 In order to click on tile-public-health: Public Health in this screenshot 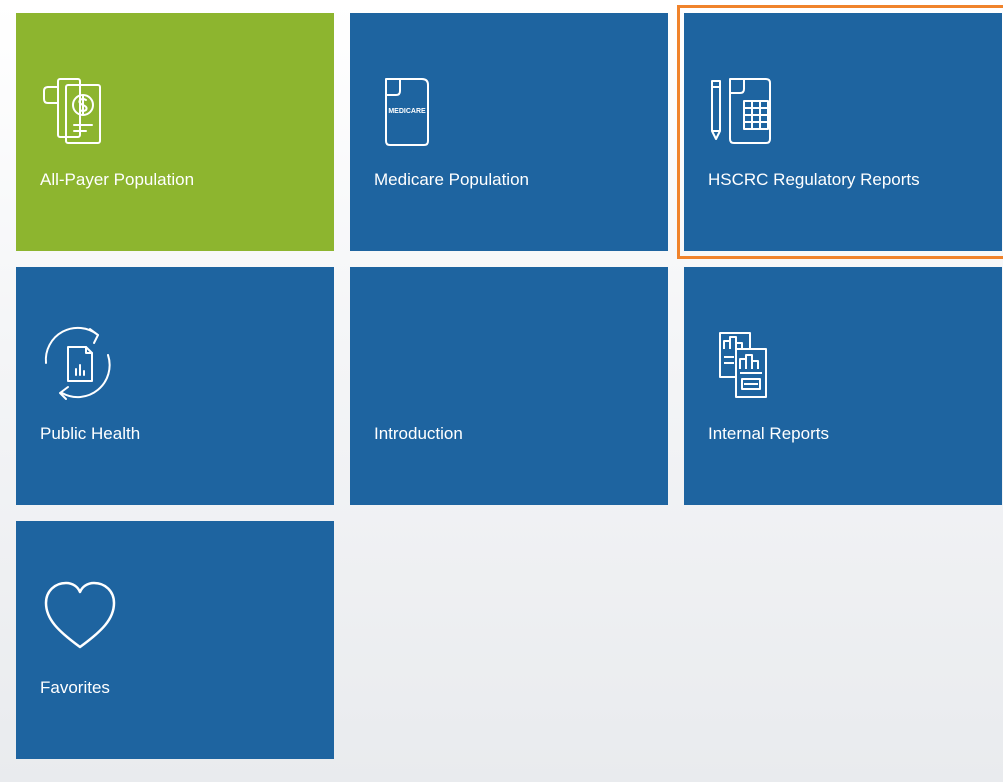, I will do `click(175, 386)`.